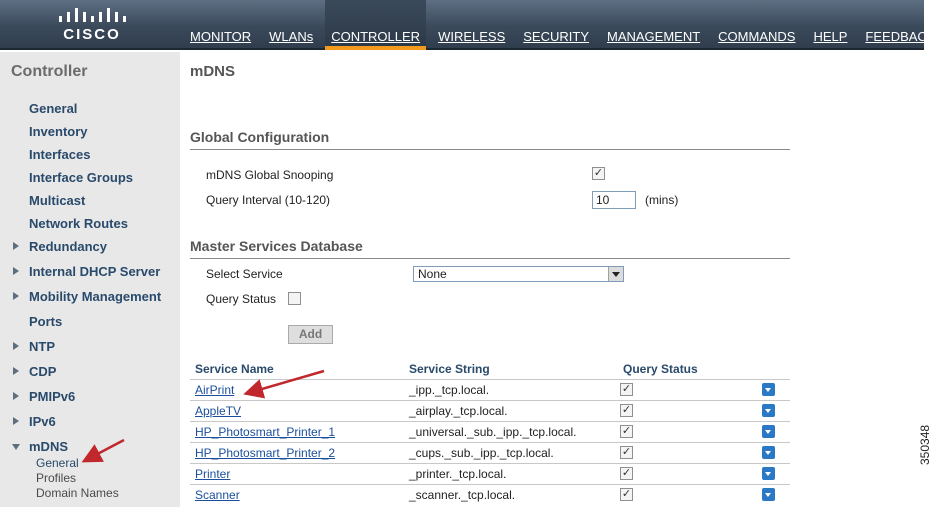 The image size is (942, 507). I want to click on cisco-logo-text: CISCO, so click(92, 34).